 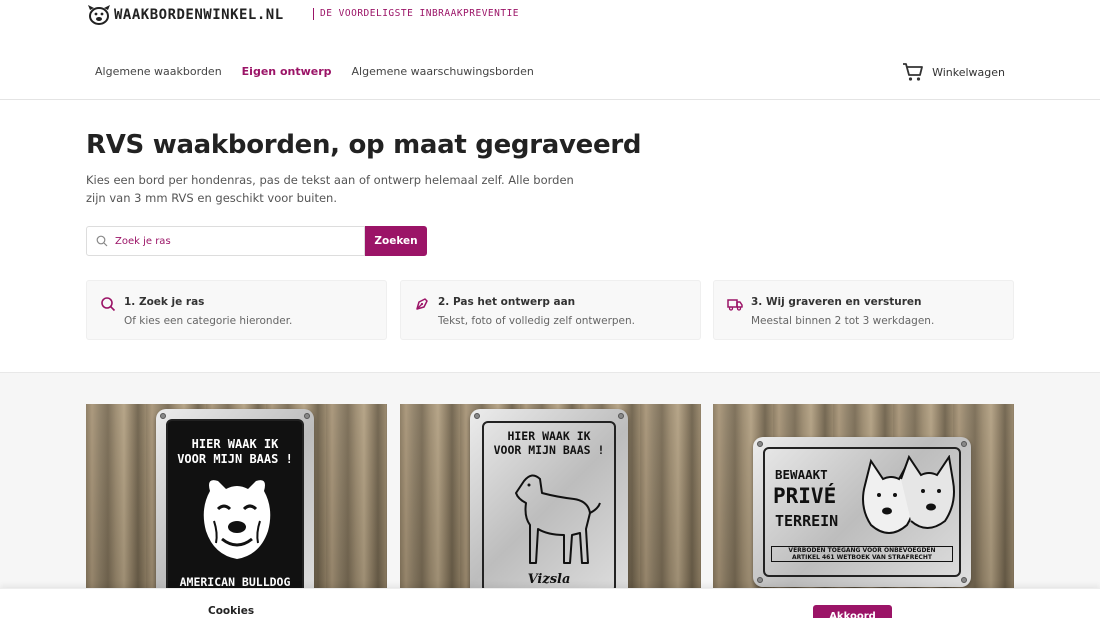 What do you see at coordinates (852, 611) in the screenshot?
I see `cookie-accept-button: Akkoord` at bounding box center [852, 611].